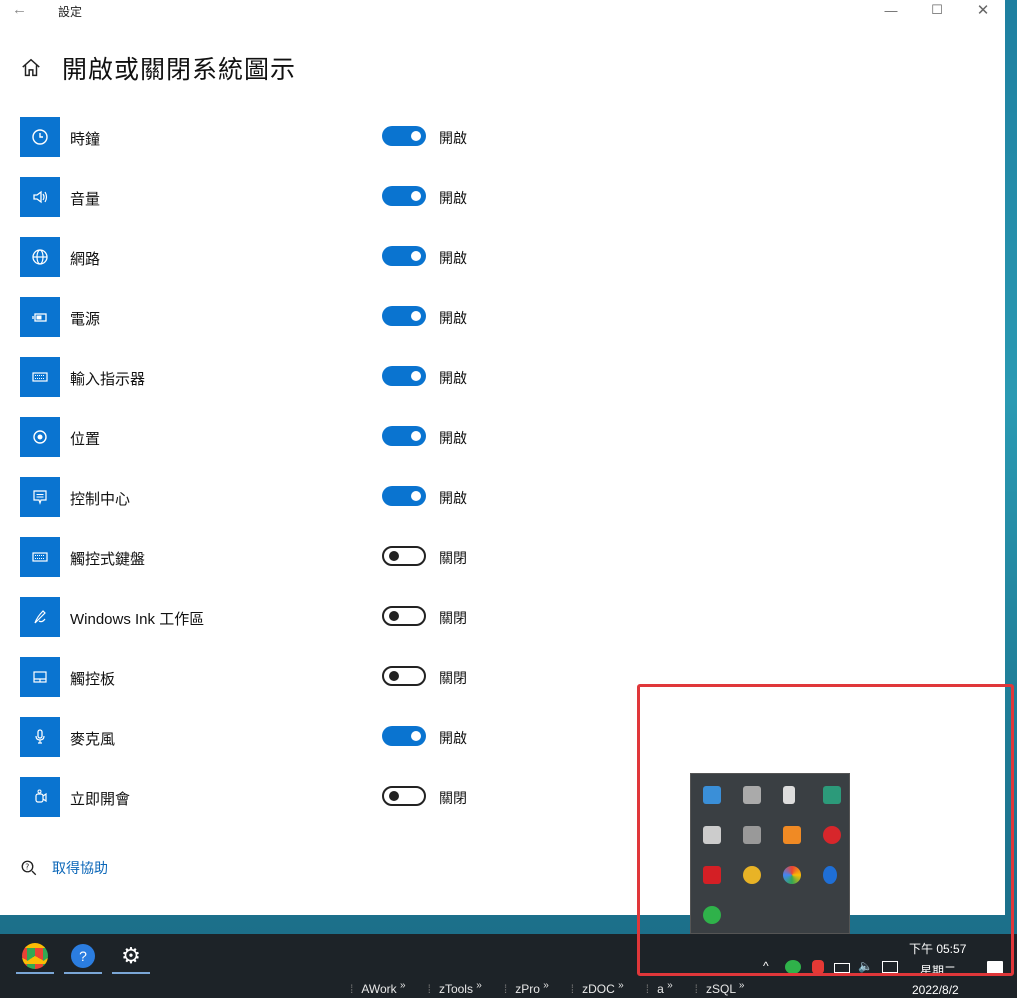 The width and height of the screenshot is (1017, 998). Describe the element at coordinates (85, 319) in the screenshot. I see `setting-label: 電源` at that location.